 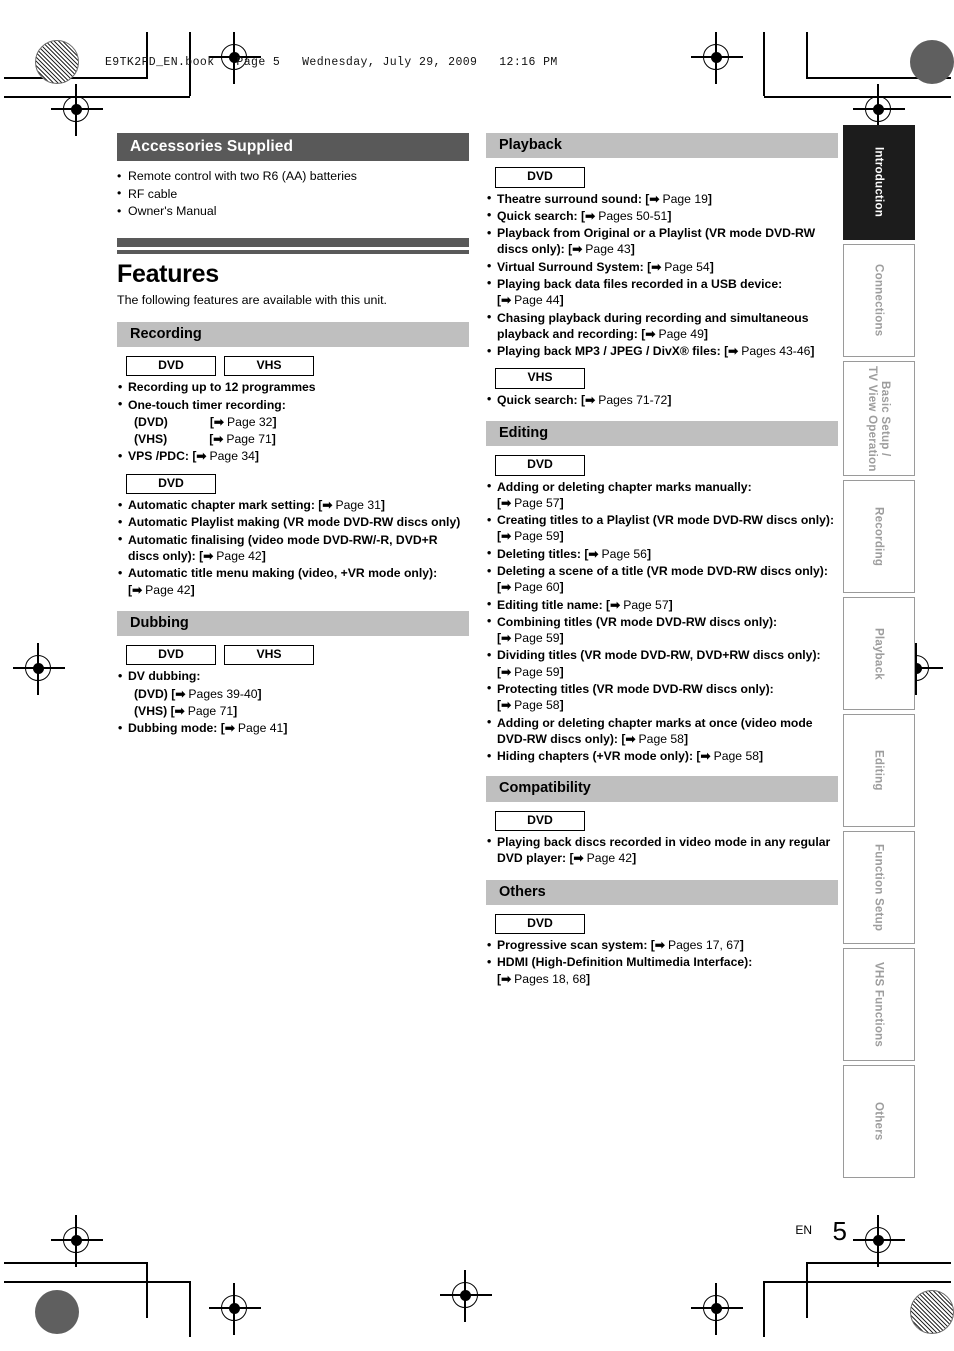 What do you see at coordinates (205, 421) in the screenshot?
I see `list-item: (DVD) [➡ Page 32]` at bounding box center [205, 421].